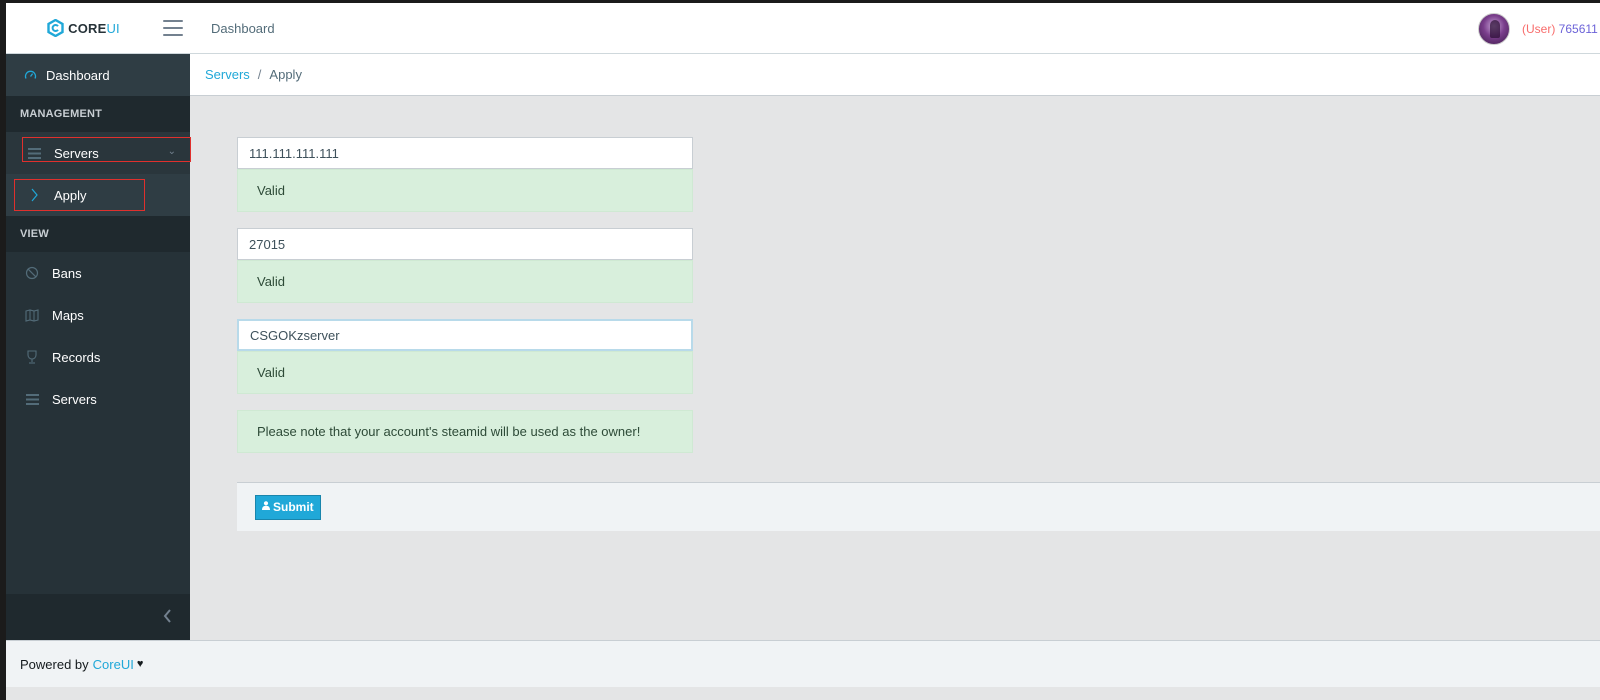 Image resolution: width=1600 pixels, height=700 pixels. I want to click on avatar, so click(1494, 28).